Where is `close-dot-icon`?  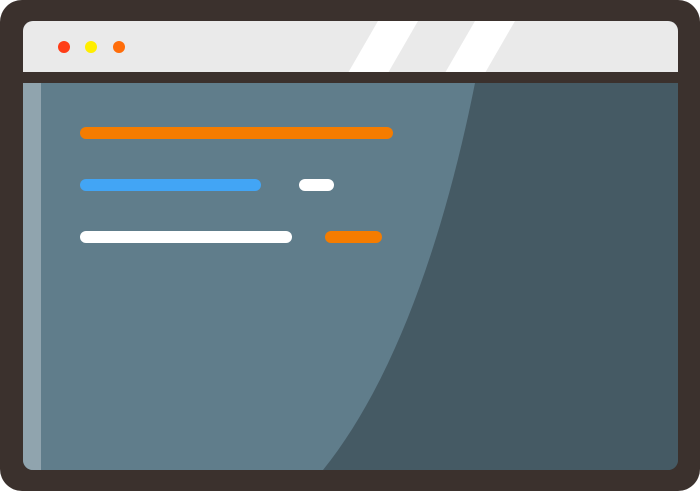 close-dot-icon is located at coordinates (64, 47).